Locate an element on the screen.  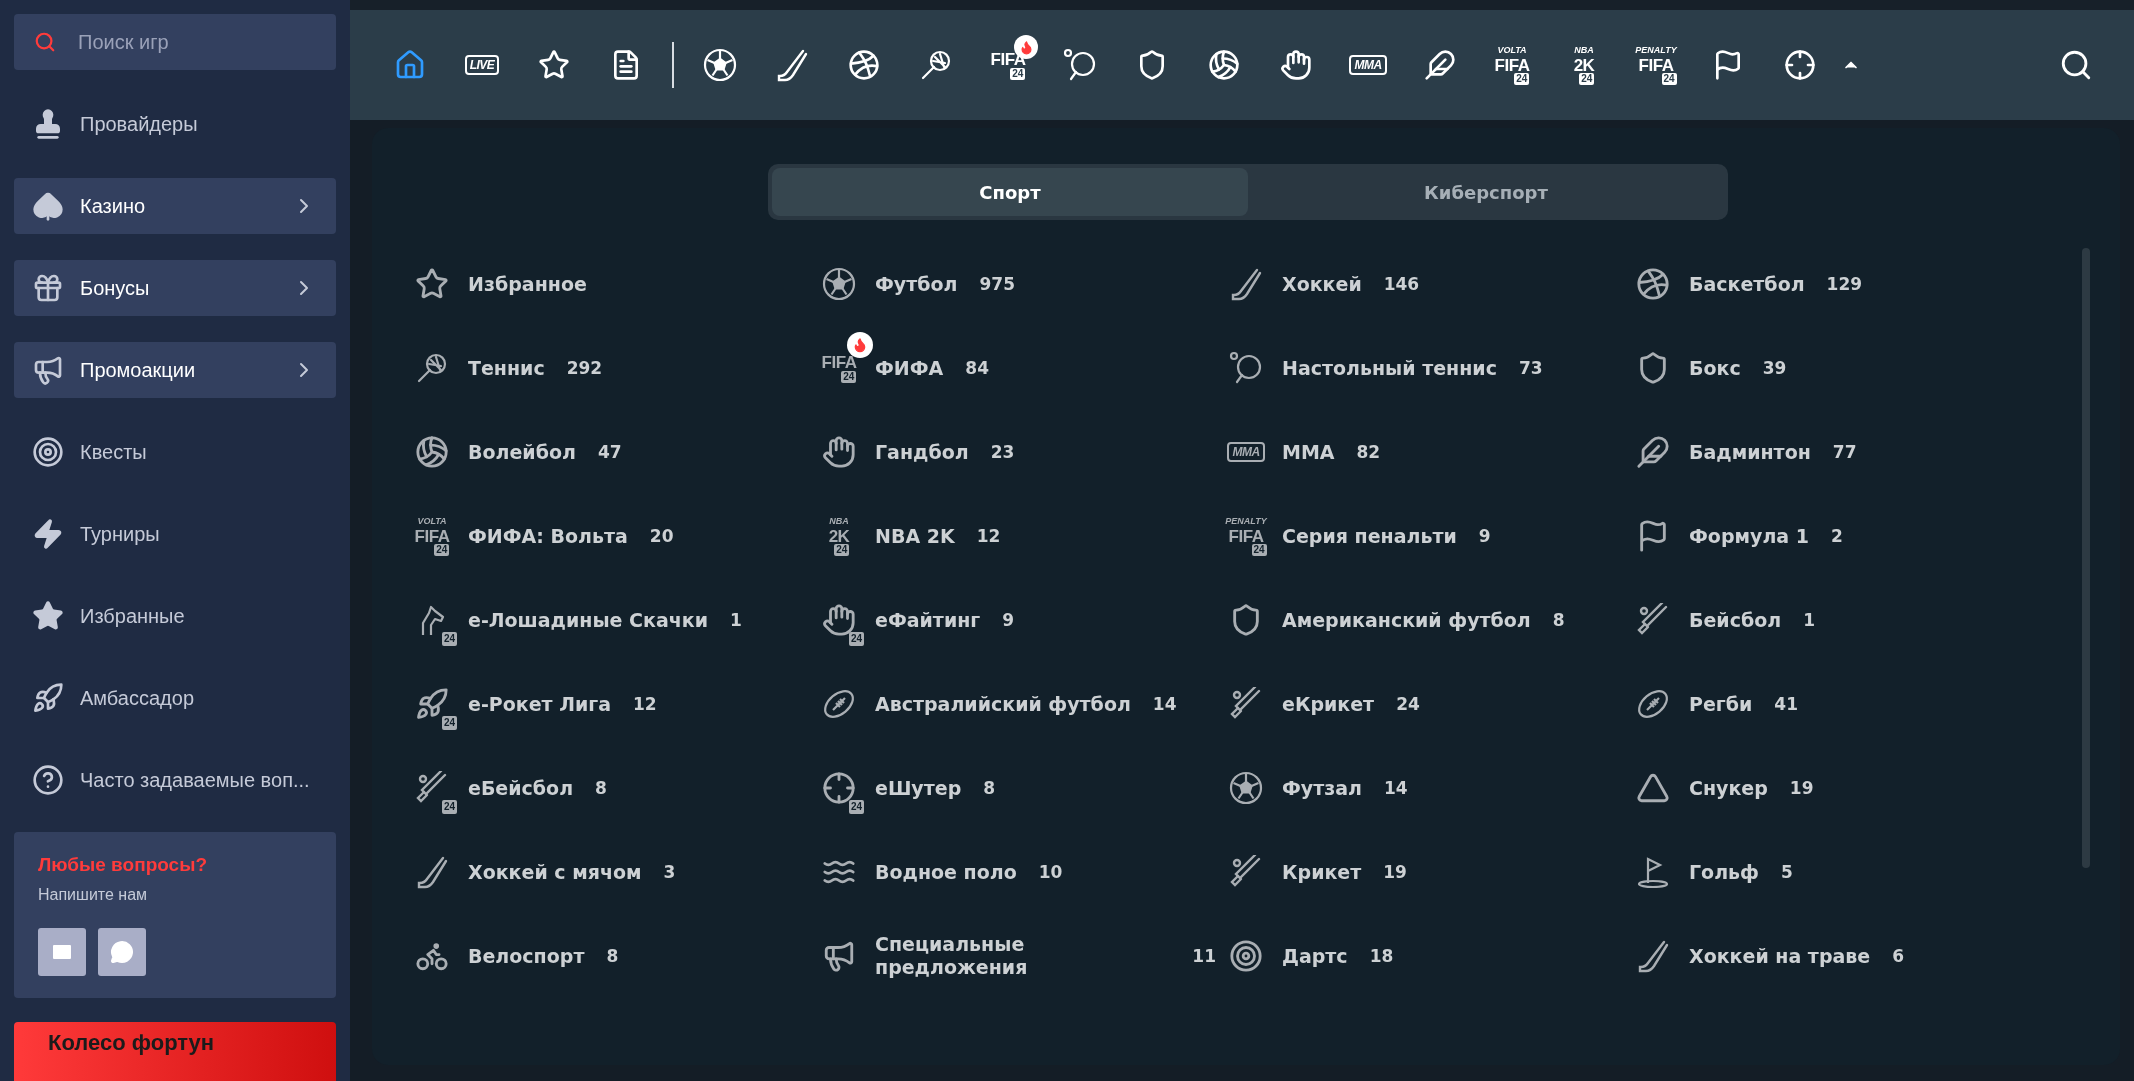
sport-link: Специальные предложения is located at coordinates (1023, 956).